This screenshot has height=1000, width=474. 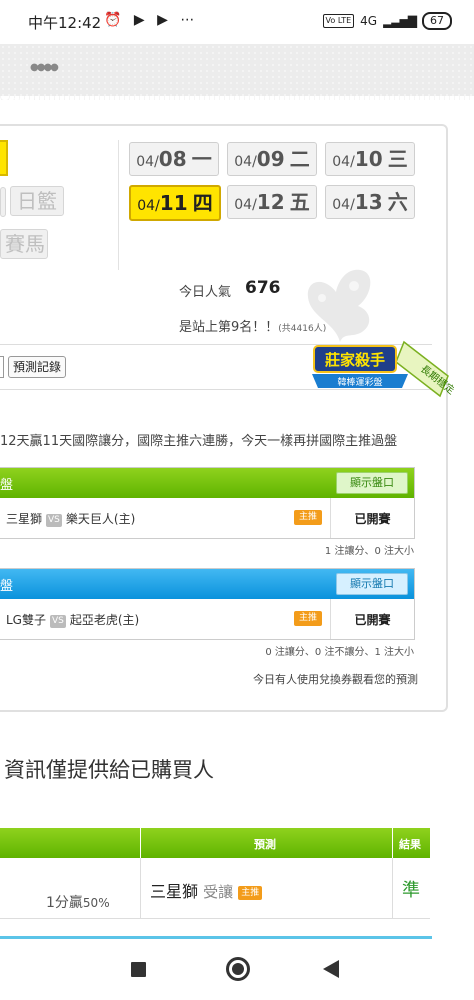 I want to click on date-button-0411: 04/11 四, so click(x=175, y=203).